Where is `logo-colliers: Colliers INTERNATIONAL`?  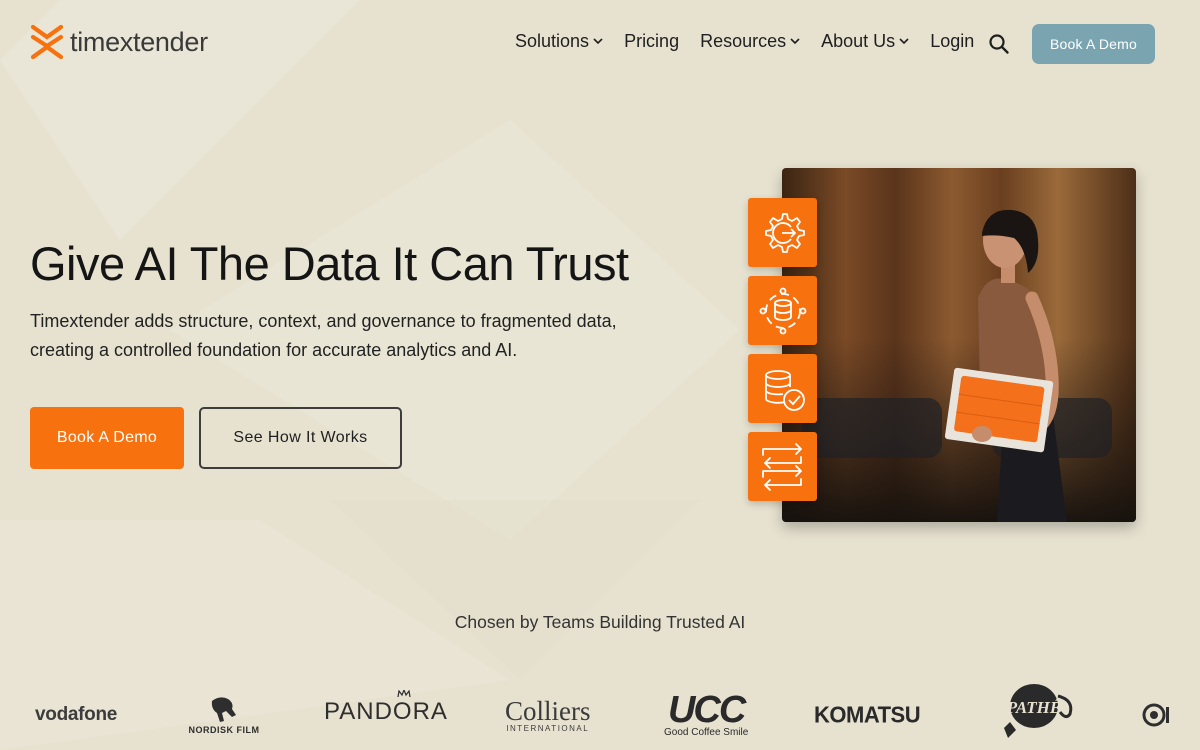
logo-colliers: Colliers INTERNATIONAL is located at coordinates (548, 715).